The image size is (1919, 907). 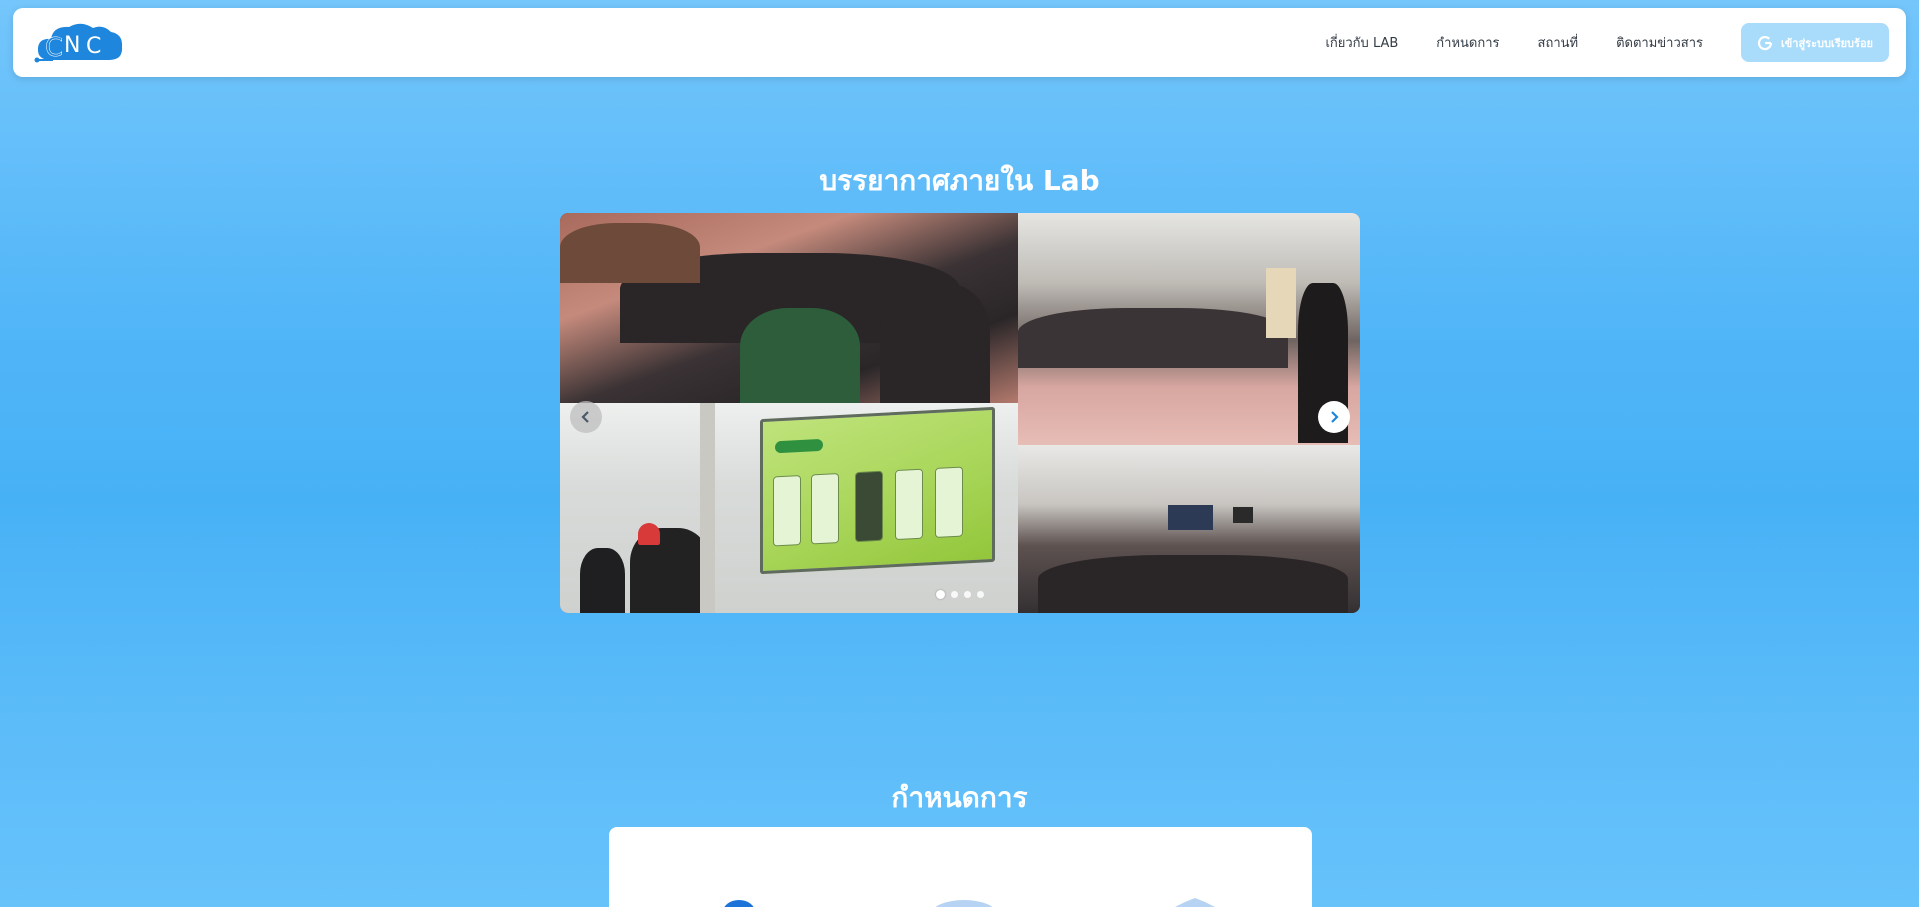 I want to click on google-icon, so click(x=1765, y=42).